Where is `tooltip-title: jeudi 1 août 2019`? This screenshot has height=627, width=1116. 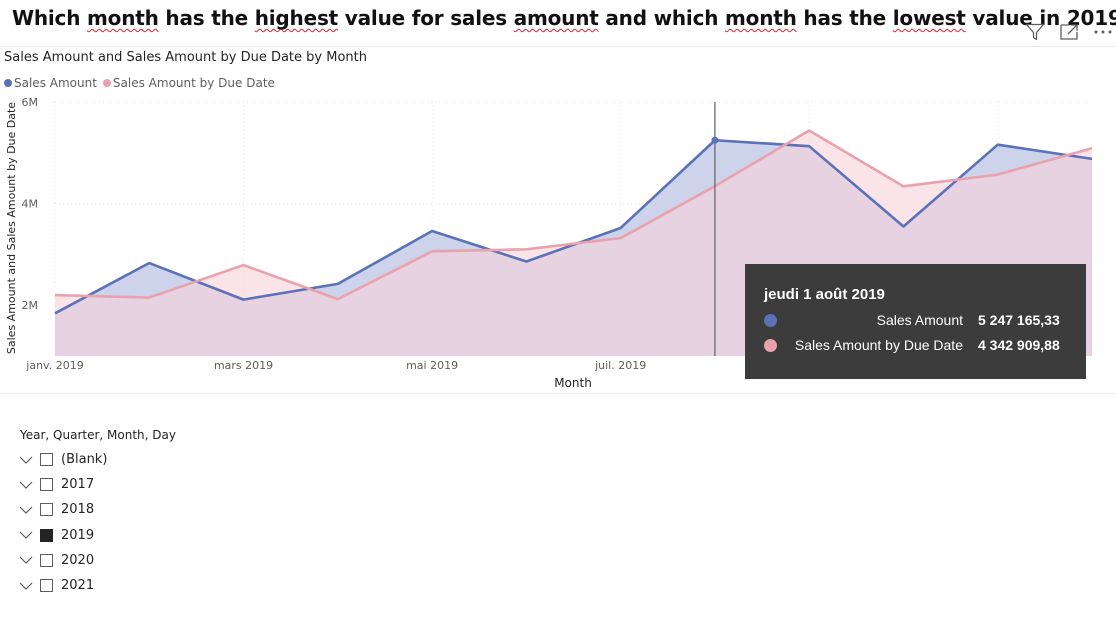
tooltip-title: jeudi 1 août 2019 is located at coordinates (824, 294).